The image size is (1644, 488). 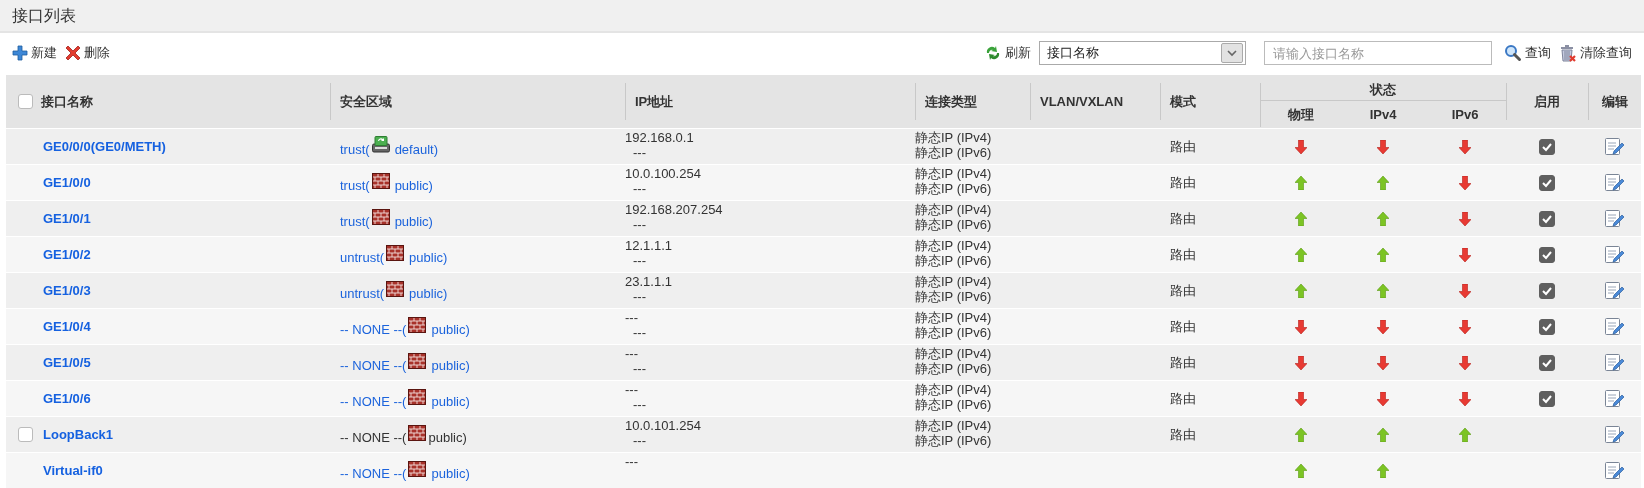 I want to click on delete-icon, so click(x=73, y=53).